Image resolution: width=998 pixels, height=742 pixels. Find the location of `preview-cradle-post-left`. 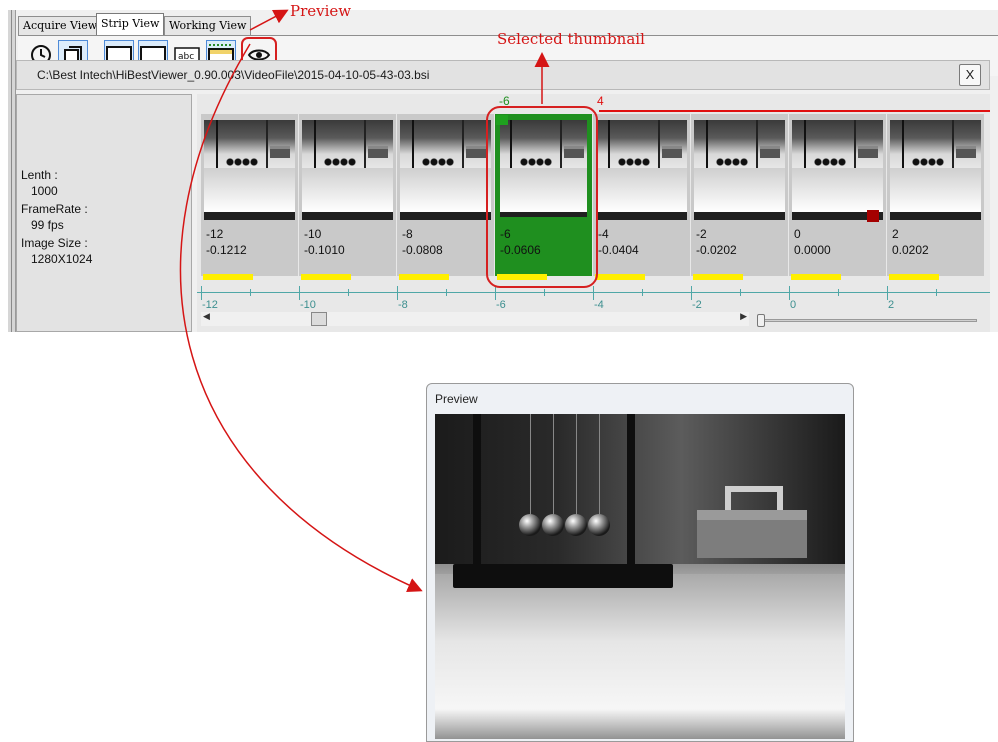

preview-cradle-post-left is located at coordinates (477, 499).